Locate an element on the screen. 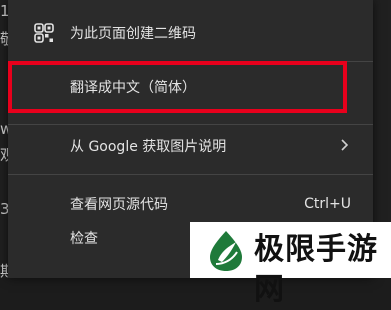 Image resolution: width=391 pixels, height=310 pixels. menu-item-view-source: 查看网页源代码 Ctrl+U is located at coordinates (190, 204).